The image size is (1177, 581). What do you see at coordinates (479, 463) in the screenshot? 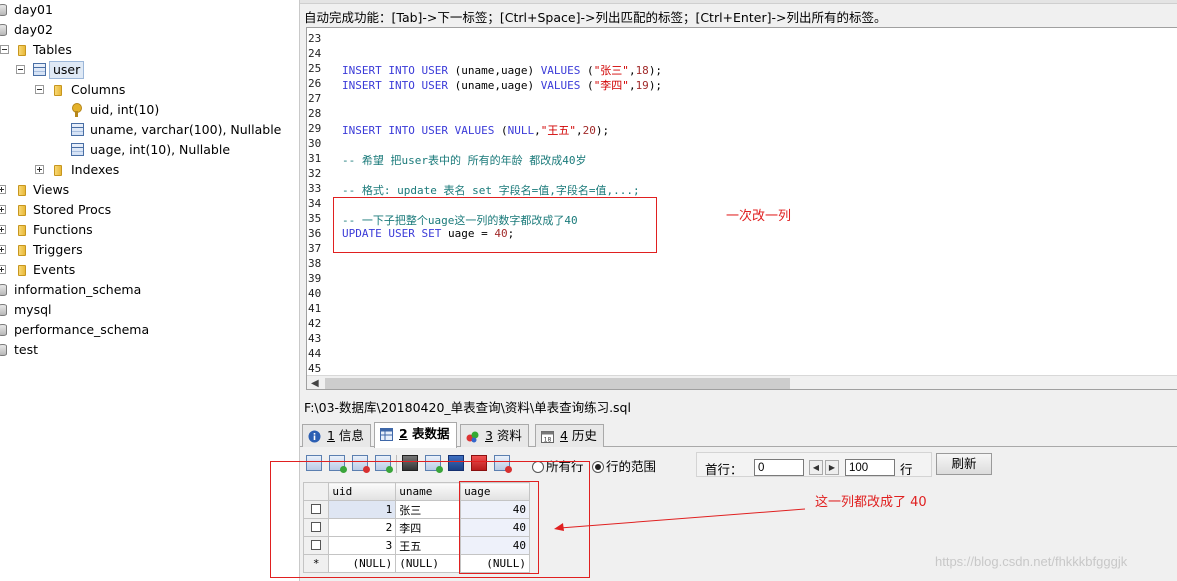
I see `trash-icon` at bounding box center [479, 463].